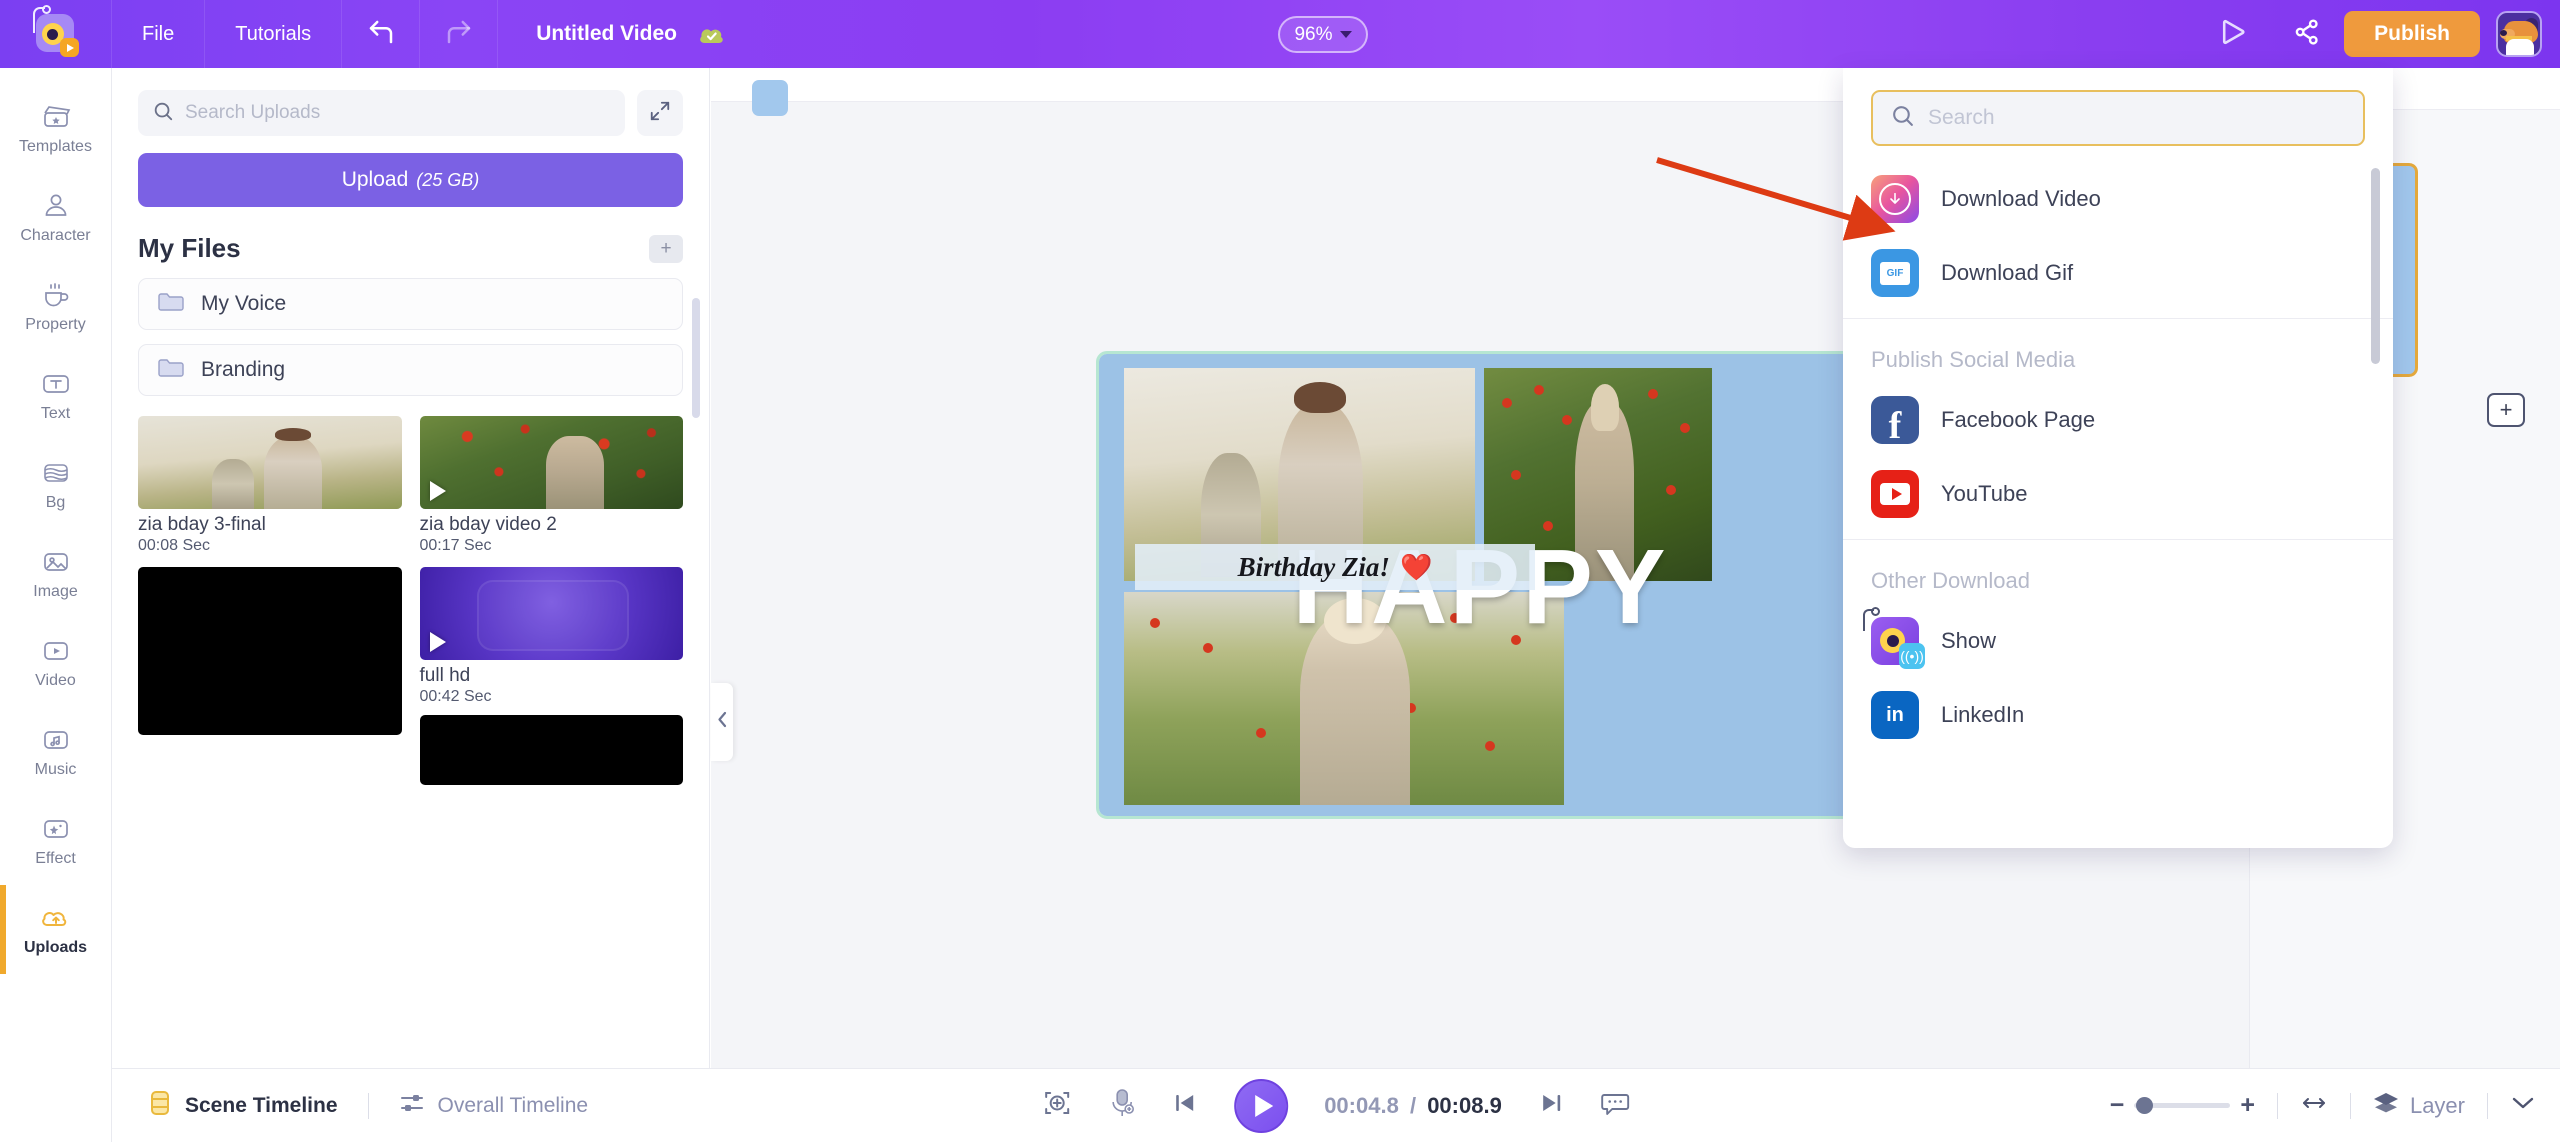  I want to click on sidebar-label: Music, so click(55, 769).